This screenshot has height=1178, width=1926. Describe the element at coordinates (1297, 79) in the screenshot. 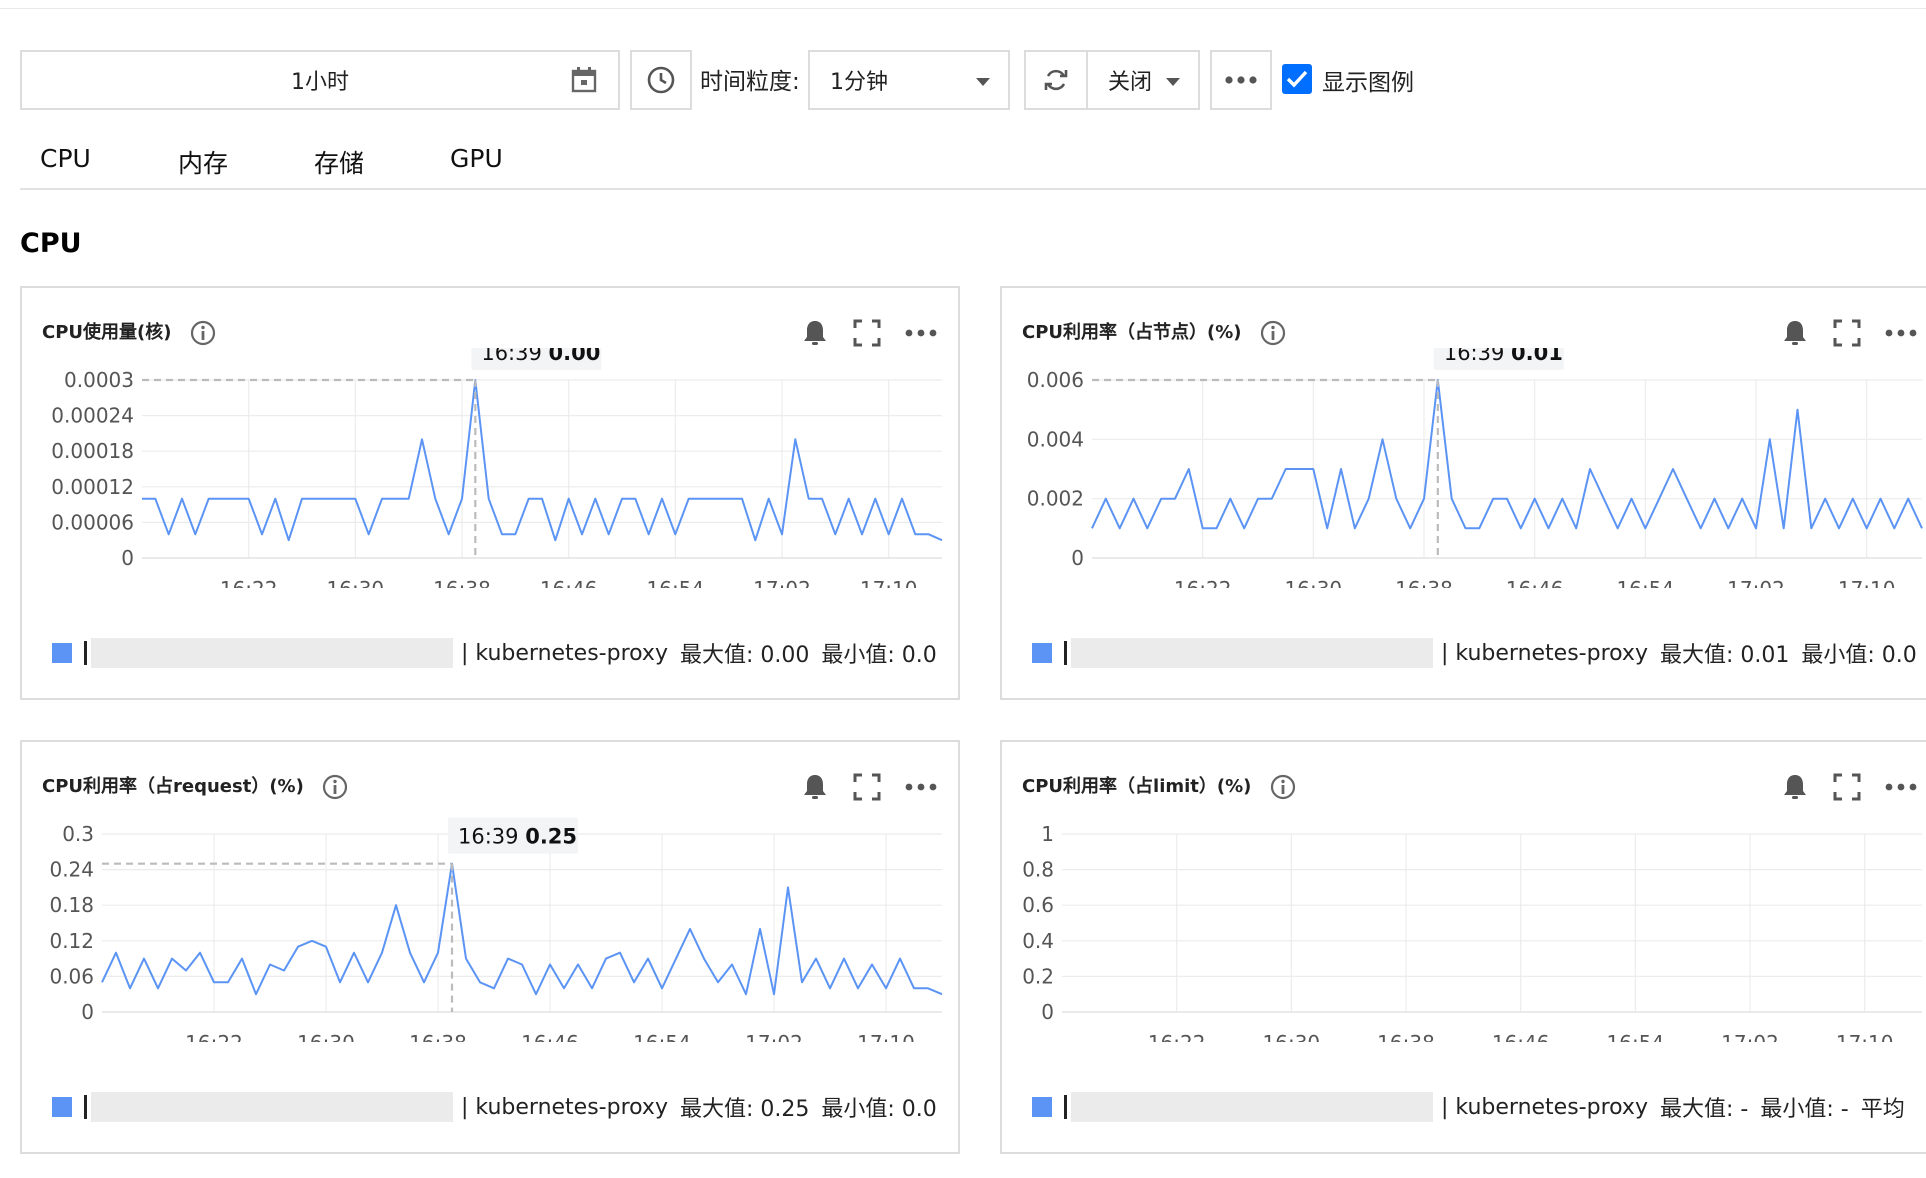

I see `show-legend-checkbox` at that location.